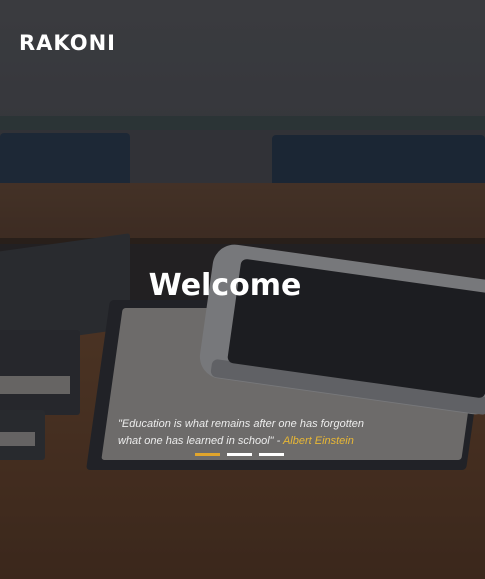 The width and height of the screenshot is (485, 579). I want to click on hero-title: Welcome, so click(225, 285).